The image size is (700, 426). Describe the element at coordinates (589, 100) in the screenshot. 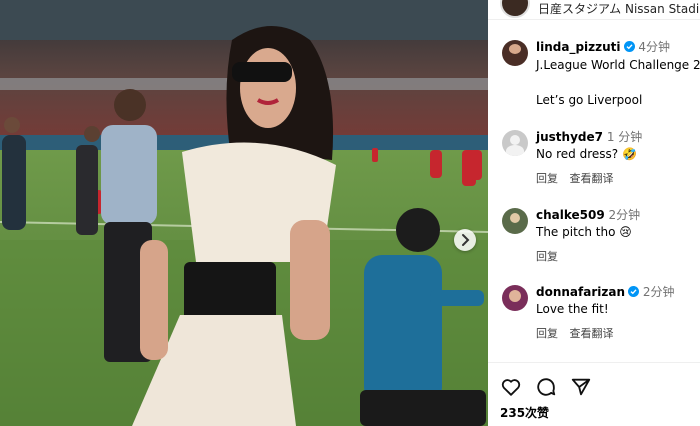

I see `caption-text-line2: Let’s go Liverpool` at that location.